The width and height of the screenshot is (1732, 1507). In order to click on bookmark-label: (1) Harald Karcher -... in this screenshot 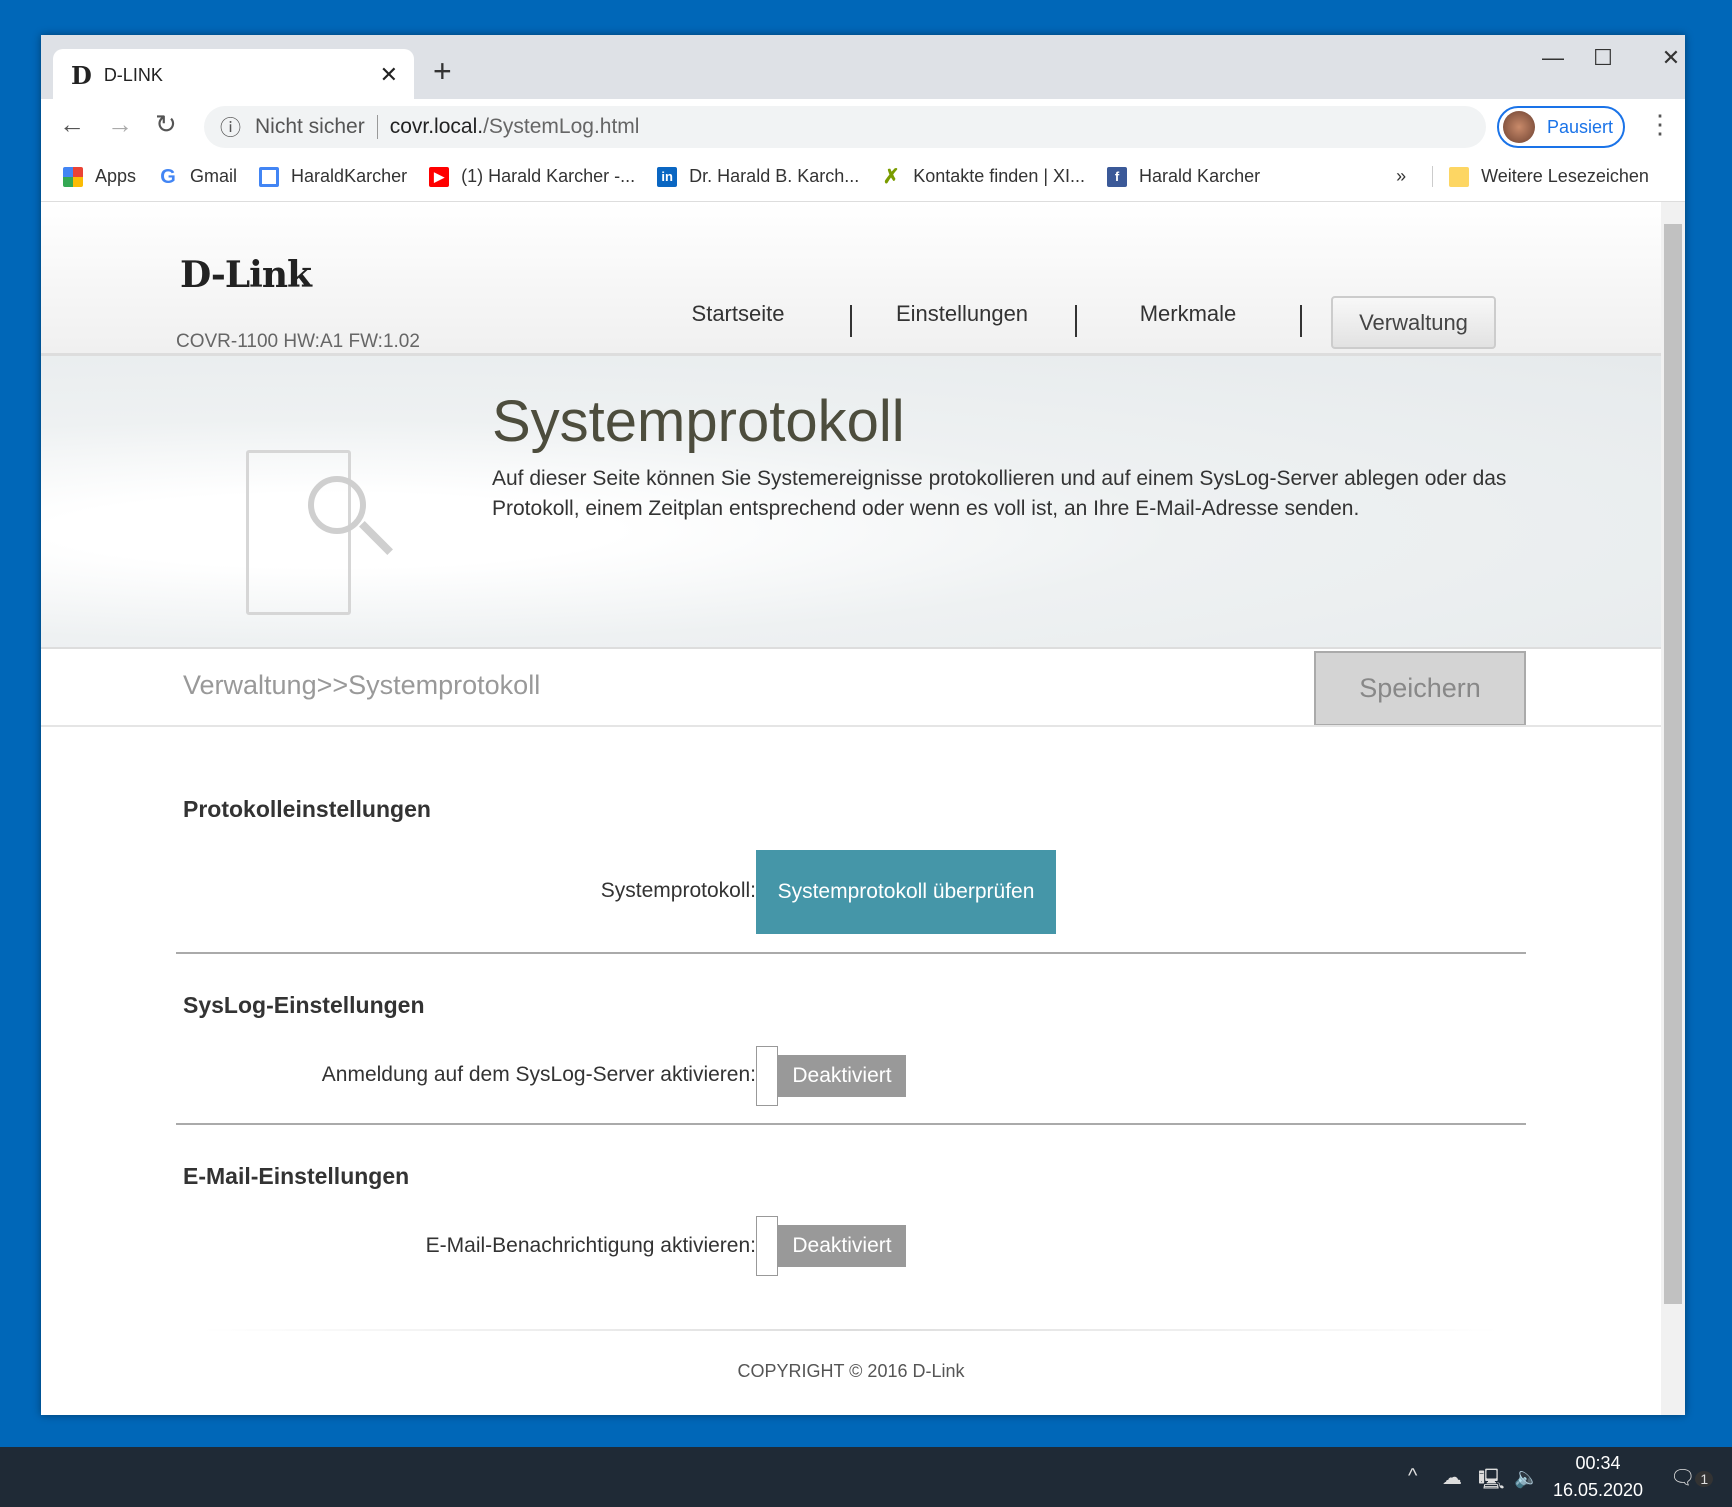, I will do `click(548, 176)`.